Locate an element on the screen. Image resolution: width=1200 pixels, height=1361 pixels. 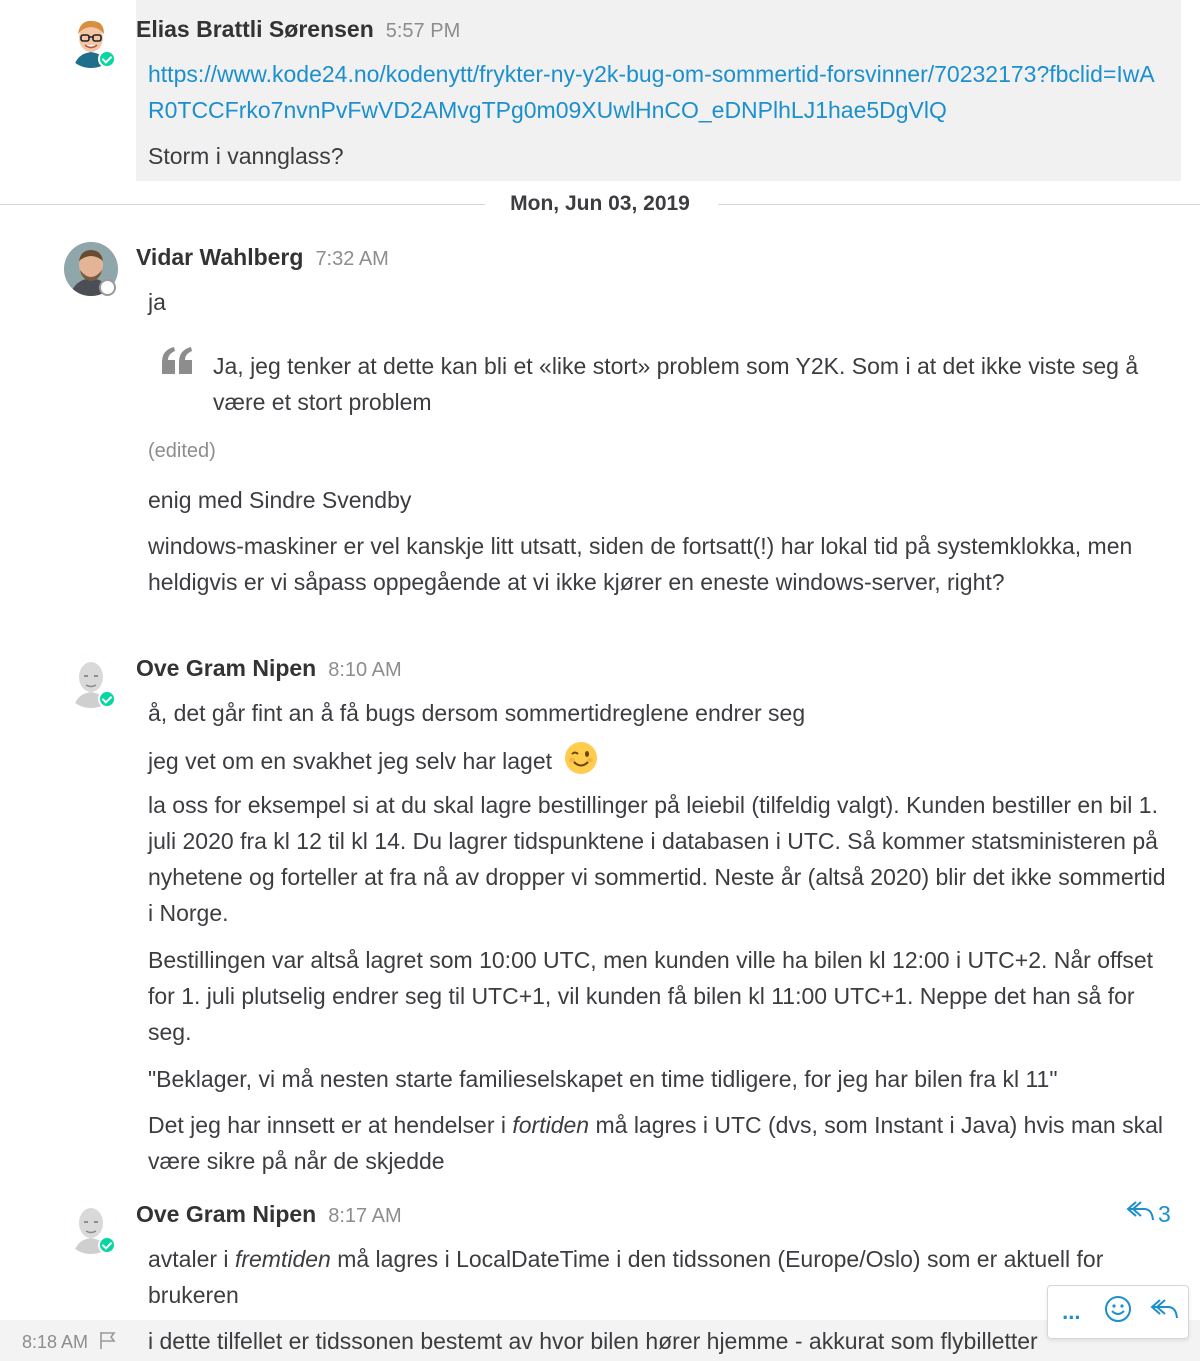
reply-count: 3 is located at coordinates (1164, 1213).